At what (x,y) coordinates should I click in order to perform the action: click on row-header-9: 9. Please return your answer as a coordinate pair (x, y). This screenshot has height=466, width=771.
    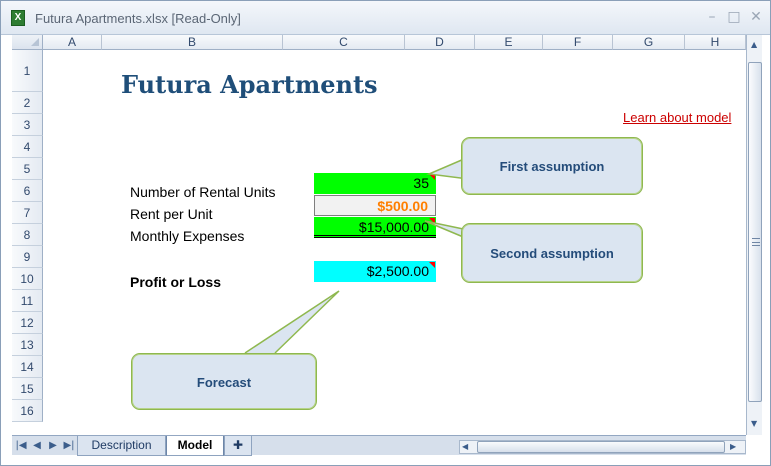
    Looking at the image, I should click on (27, 257).